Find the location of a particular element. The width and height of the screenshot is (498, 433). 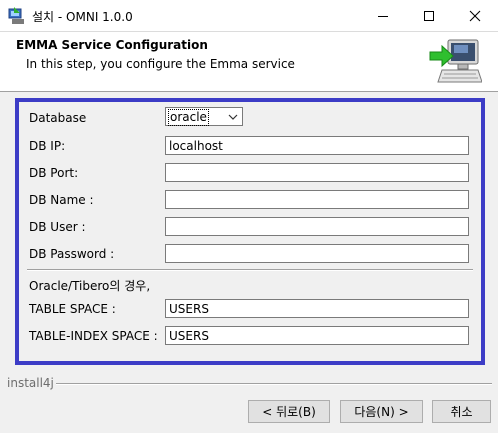

footer-divider is located at coordinates (274, 384).